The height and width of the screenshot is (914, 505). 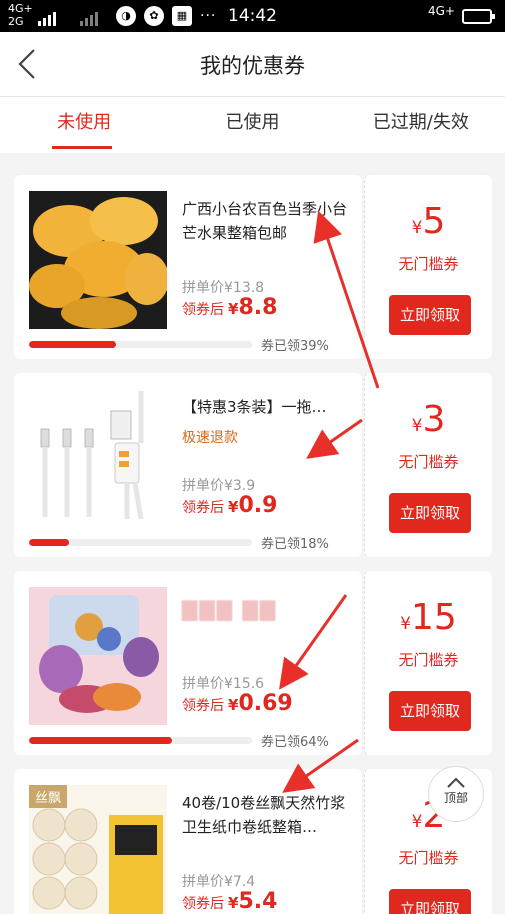 I want to click on clock: 14:42, so click(x=252, y=16).